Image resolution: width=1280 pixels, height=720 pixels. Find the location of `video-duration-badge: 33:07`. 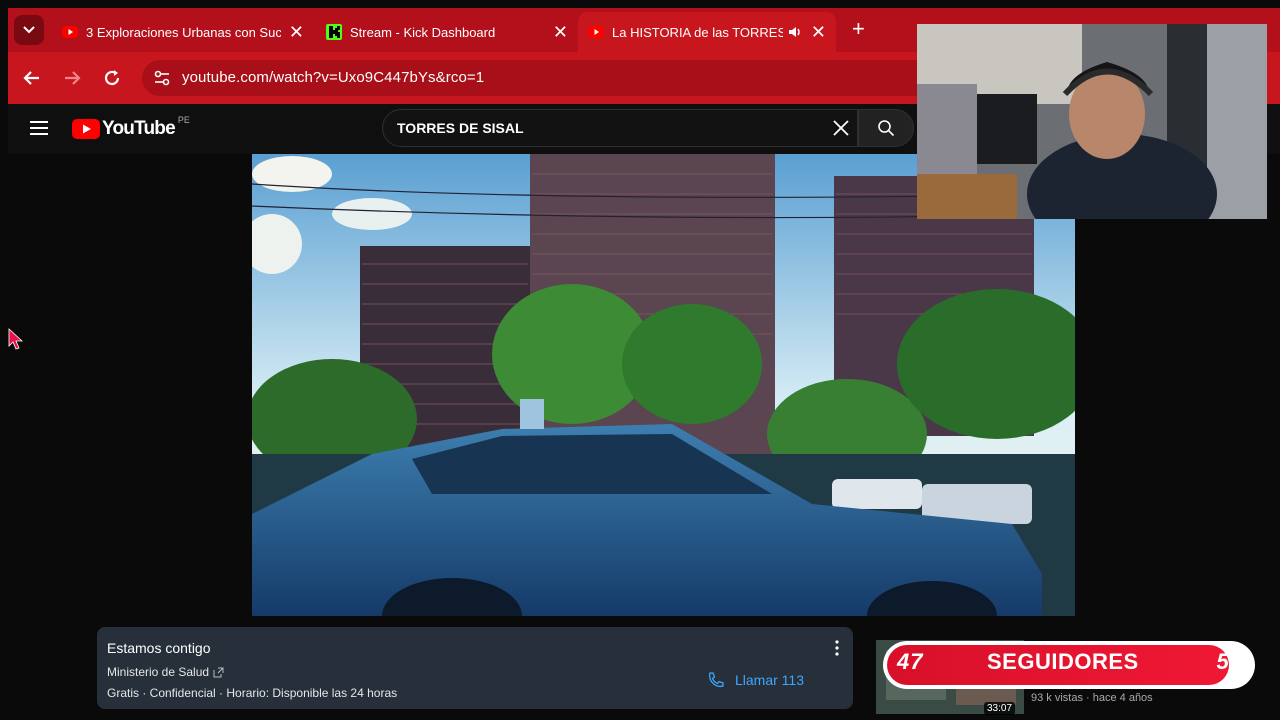

video-duration-badge: 33:07 is located at coordinates (1000, 708).